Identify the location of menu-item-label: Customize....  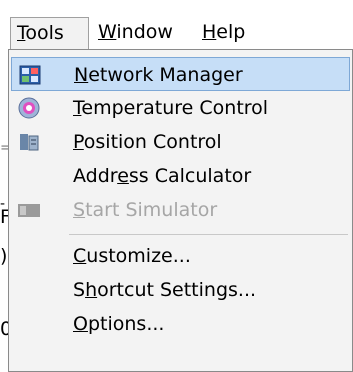
(132, 256).